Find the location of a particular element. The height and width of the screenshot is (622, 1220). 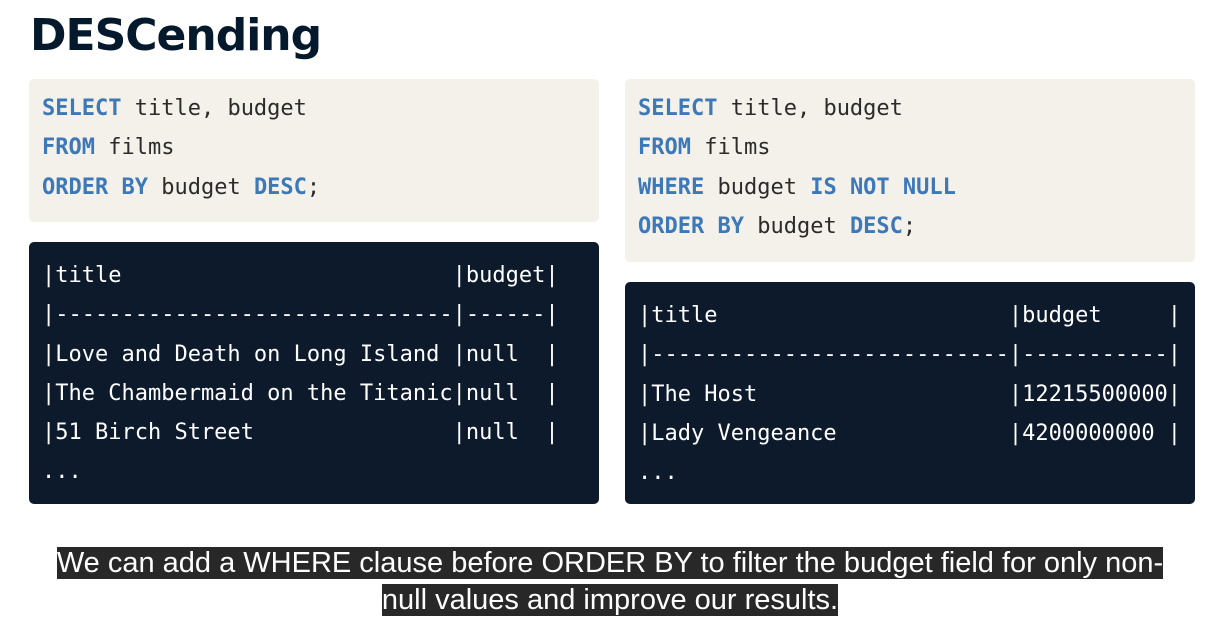

result-row: |Love and Death on Long Island |null | is located at coordinates (300, 354).